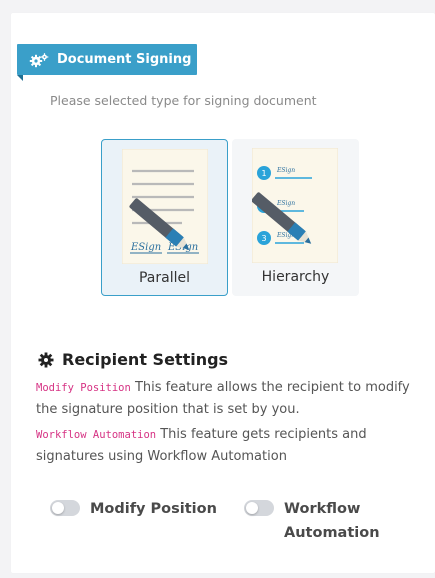 Image resolution: width=435 pixels, height=578 pixels. I want to click on svg-text: 1, so click(263, 173).